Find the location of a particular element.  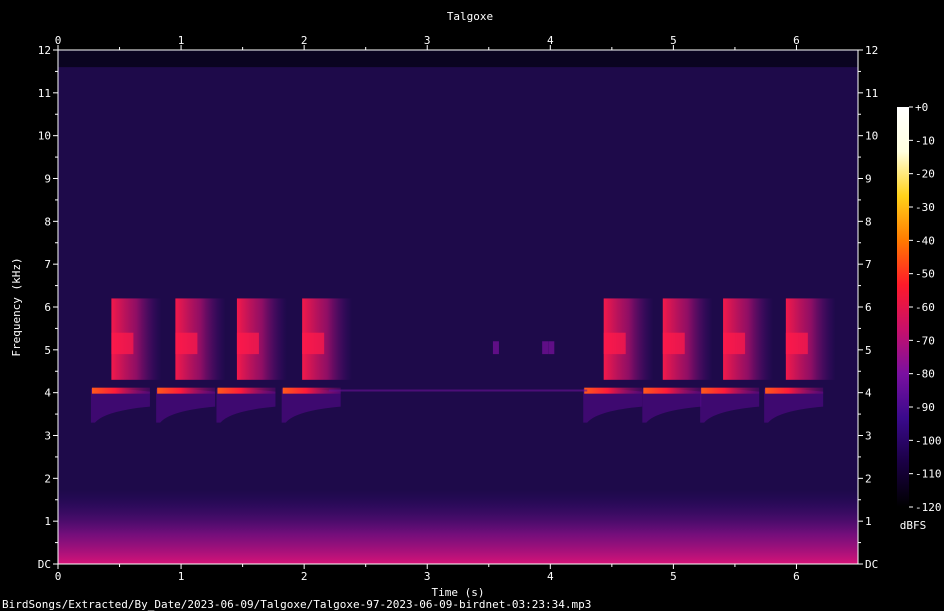

y-tick-label-right: 8 is located at coordinates (868, 221).